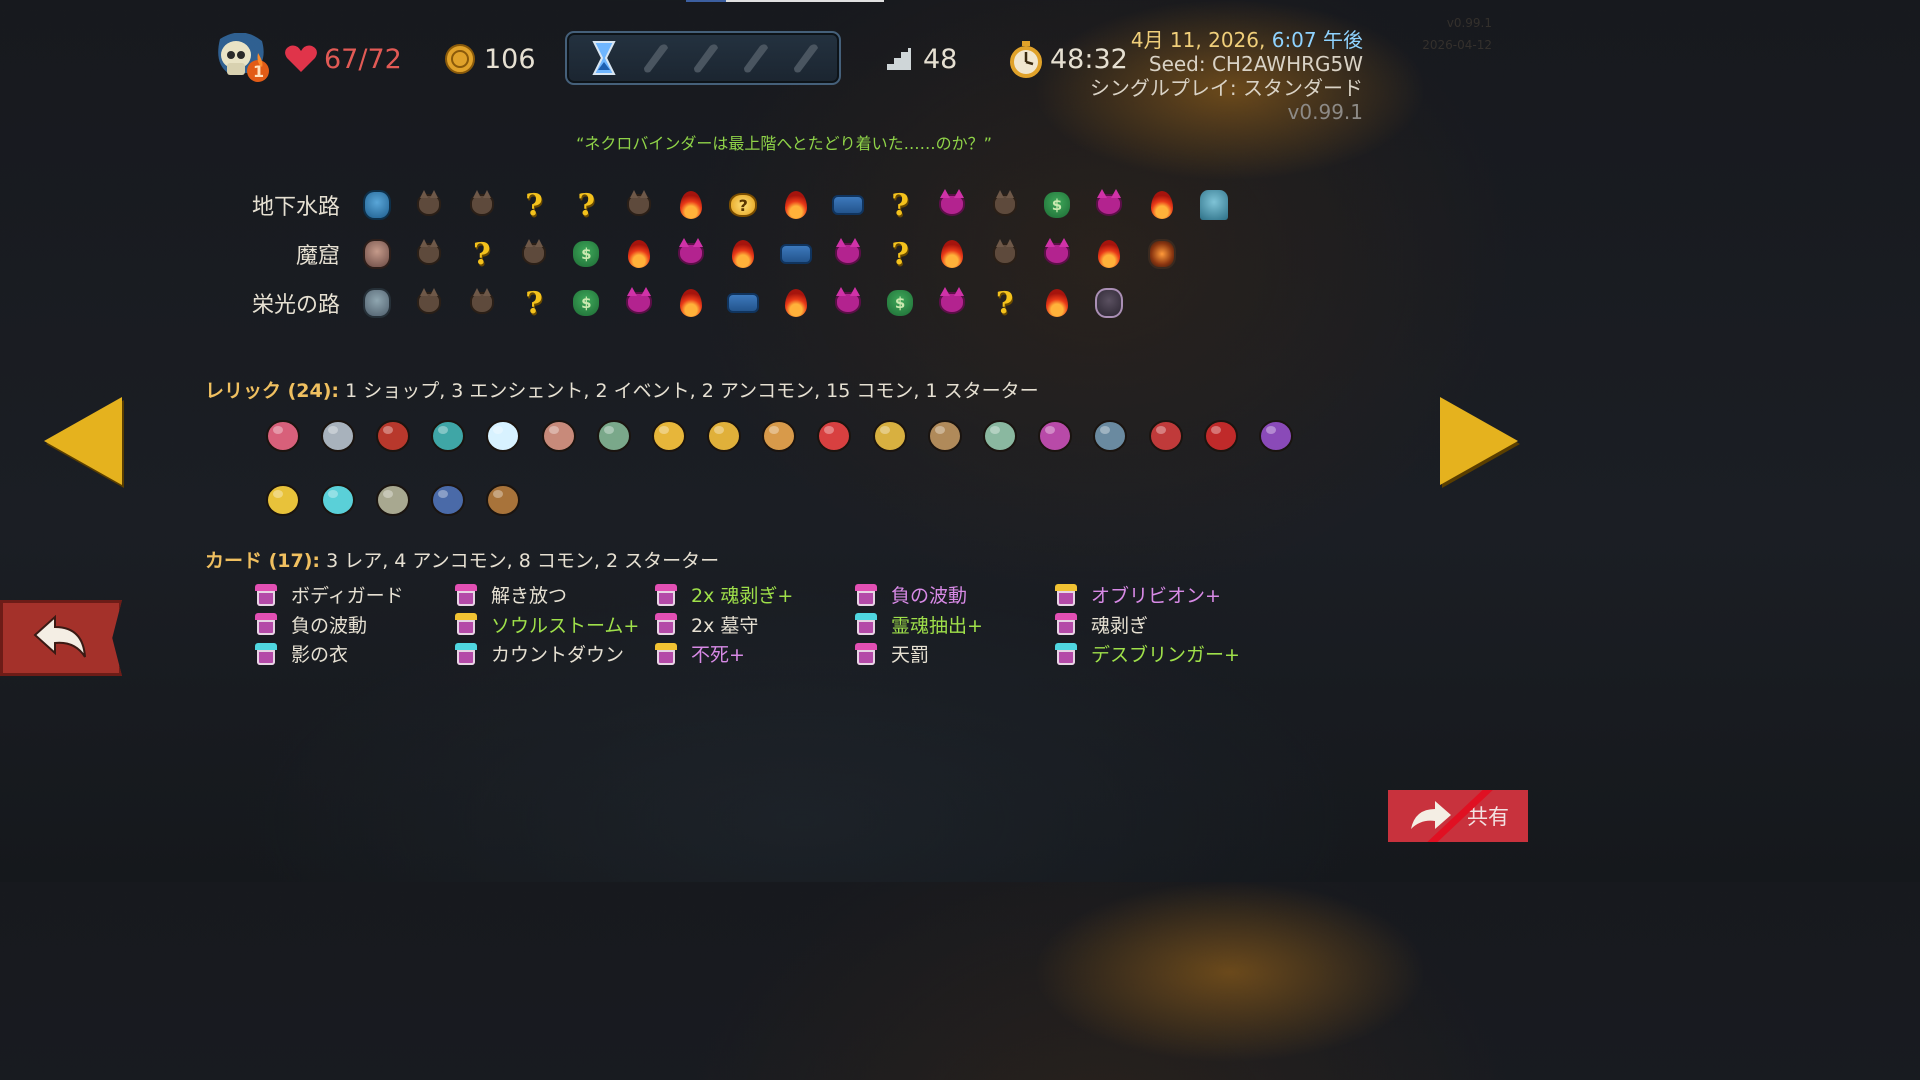  What do you see at coordinates (743, 205) in the screenshot?
I see `map-node-ancient-icon: ?` at bounding box center [743, 205].